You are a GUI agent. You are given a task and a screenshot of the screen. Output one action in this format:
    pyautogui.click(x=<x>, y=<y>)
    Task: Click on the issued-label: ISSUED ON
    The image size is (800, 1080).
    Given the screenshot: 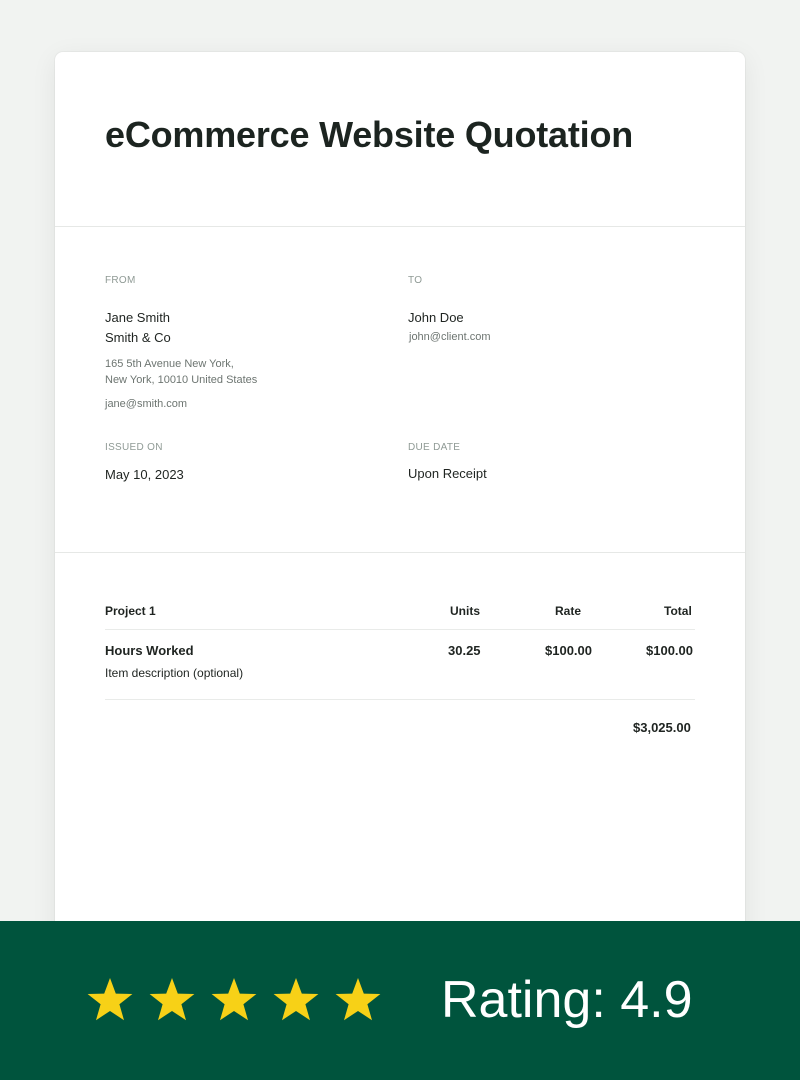 What is the action you would take?
    pyautogui.click(x=134, y=447)
    